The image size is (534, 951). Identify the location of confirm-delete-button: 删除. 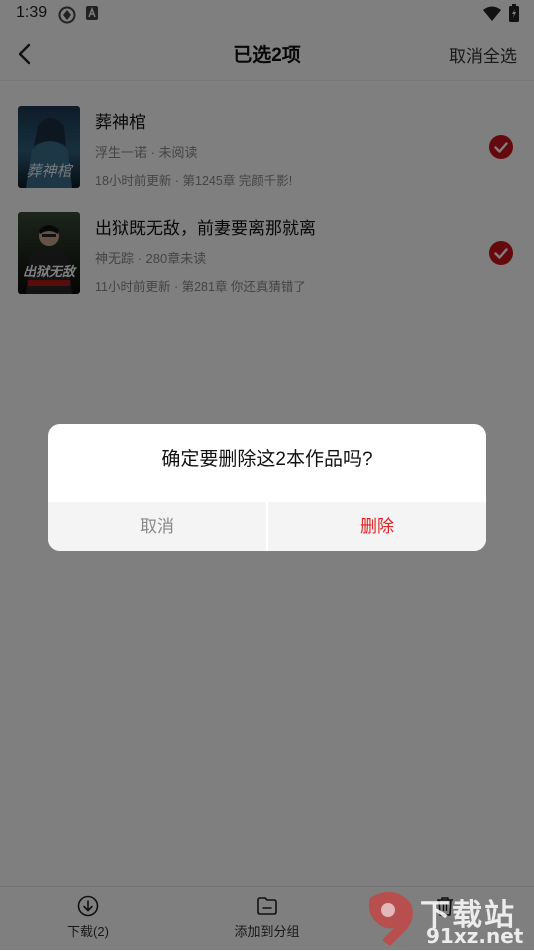
(377, 526).